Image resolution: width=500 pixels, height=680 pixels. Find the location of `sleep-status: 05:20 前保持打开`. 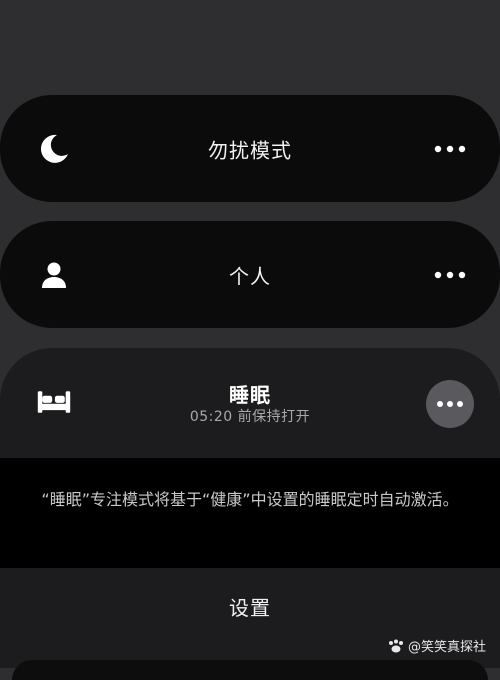

sleep-status: 05:20 前保持打开 is located at coordinates (250, 417).